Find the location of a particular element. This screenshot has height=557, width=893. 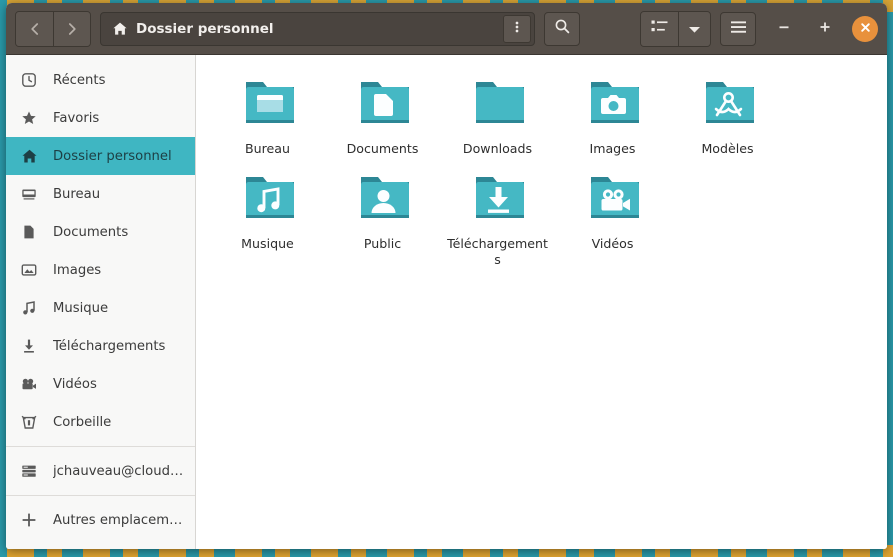

close-icon is located at coordinates (865, 28).